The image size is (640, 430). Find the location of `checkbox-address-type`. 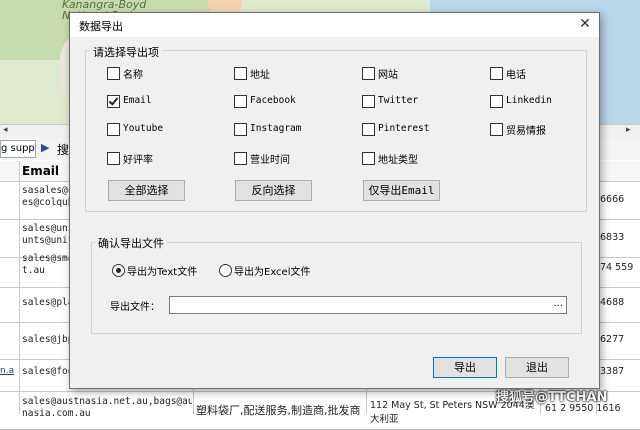

checkbox-address-type is located at coordinates (368, 158).